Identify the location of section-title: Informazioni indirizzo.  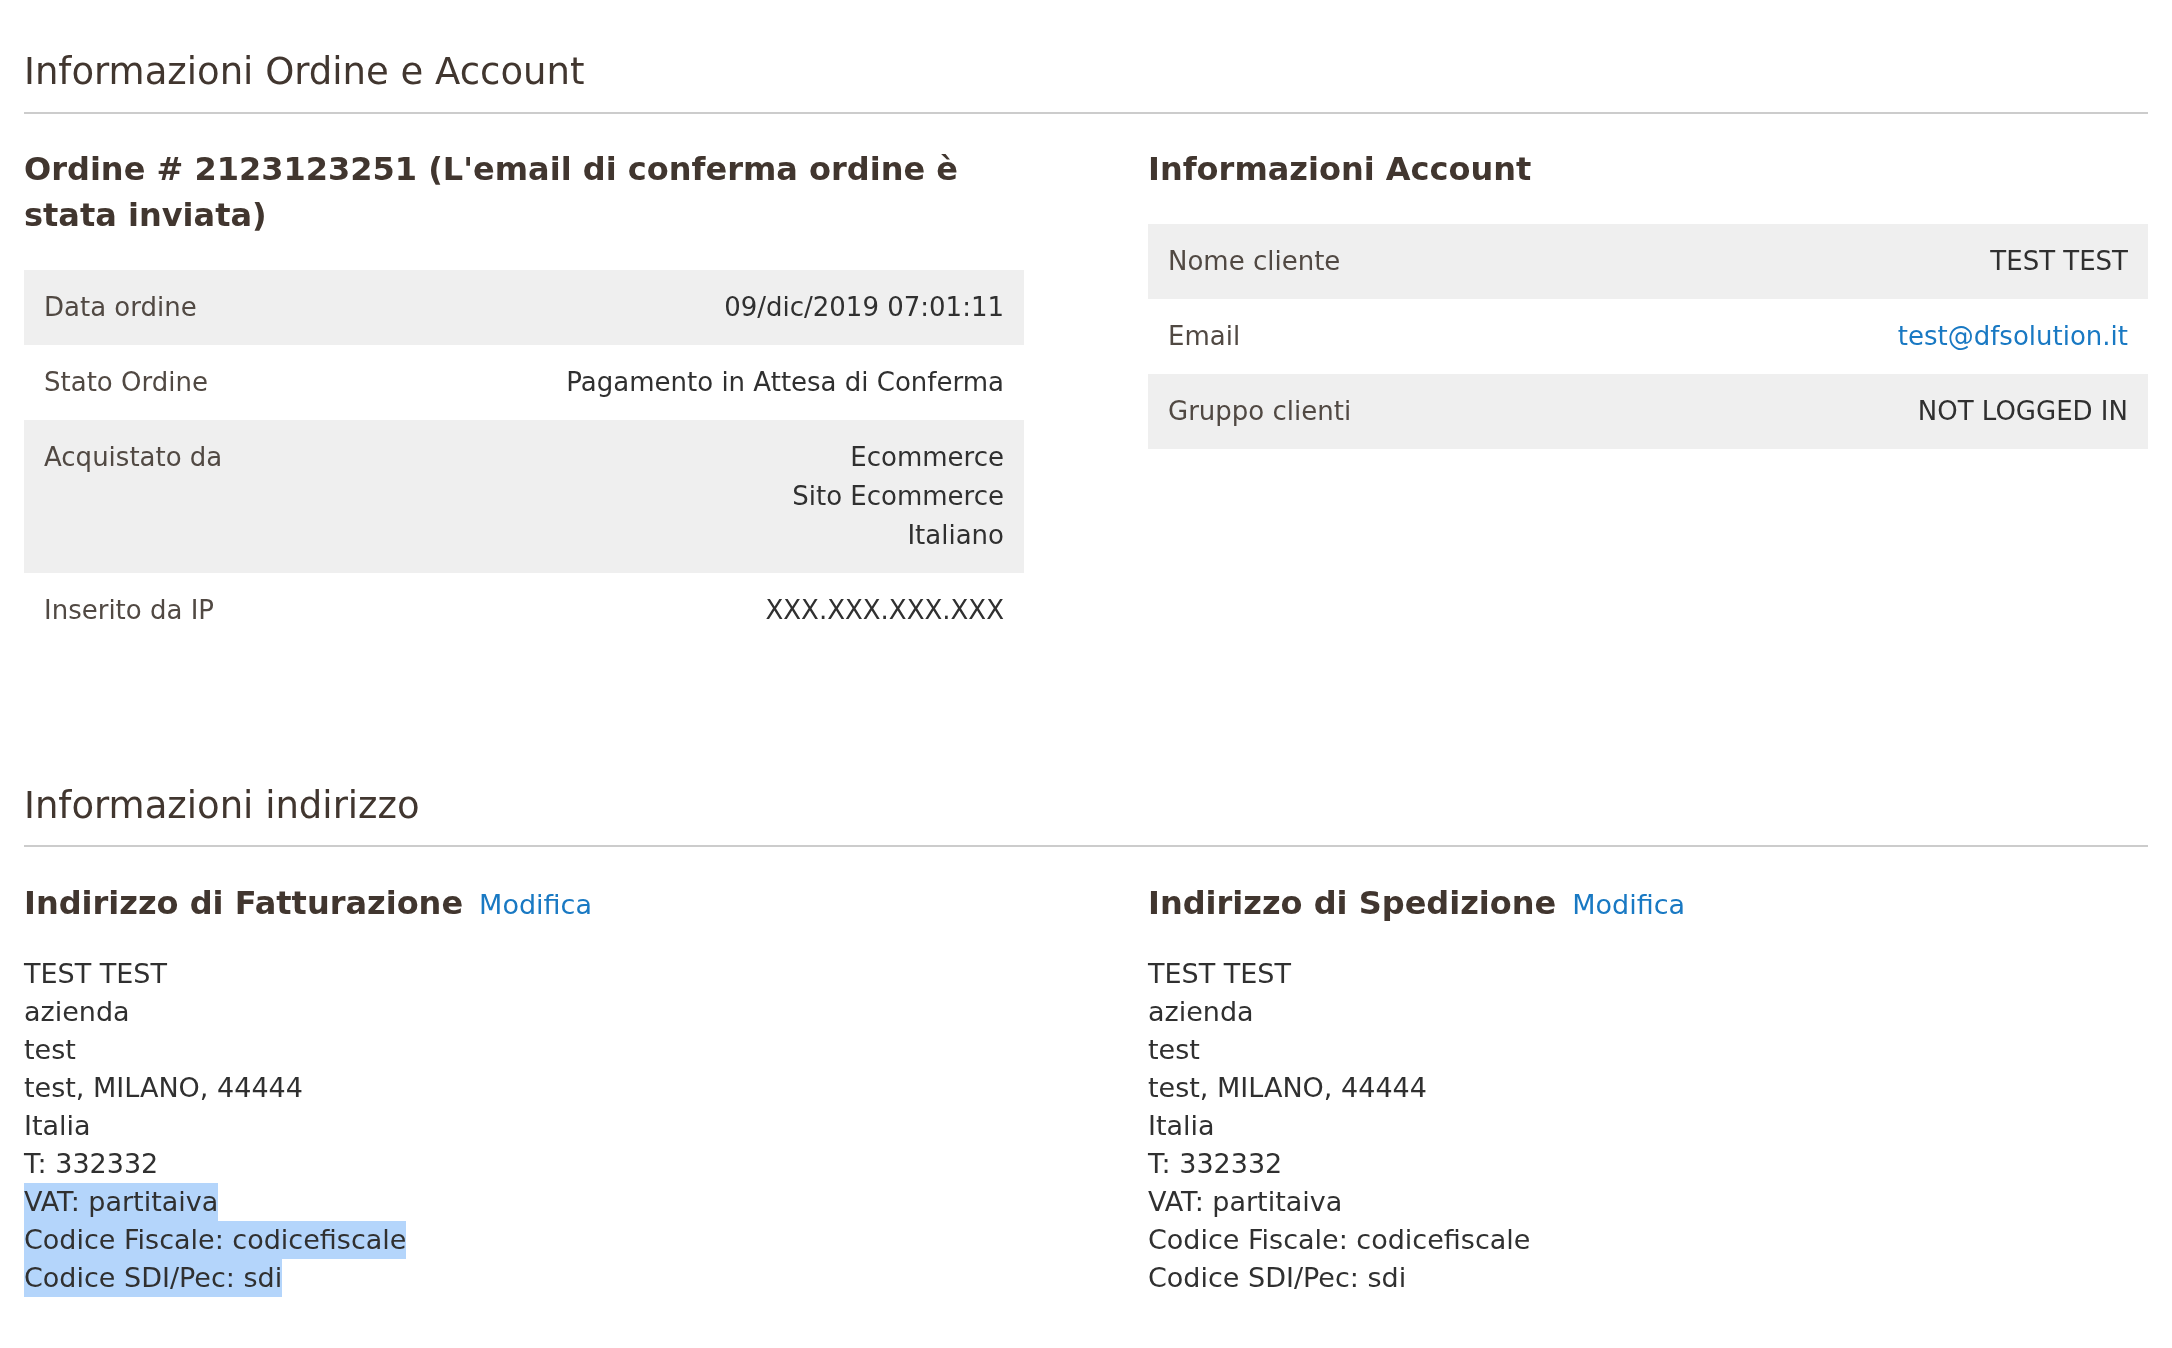
(1086, 812).